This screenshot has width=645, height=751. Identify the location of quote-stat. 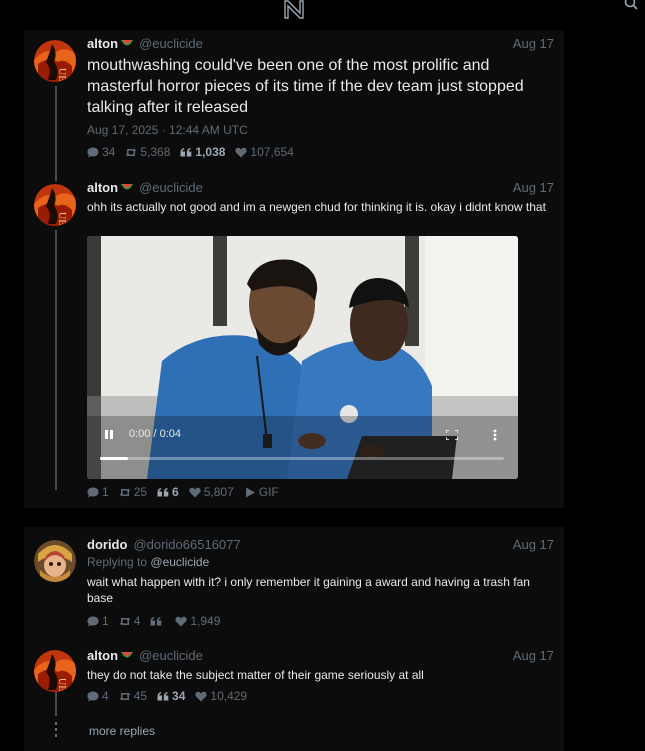
(157, 621).